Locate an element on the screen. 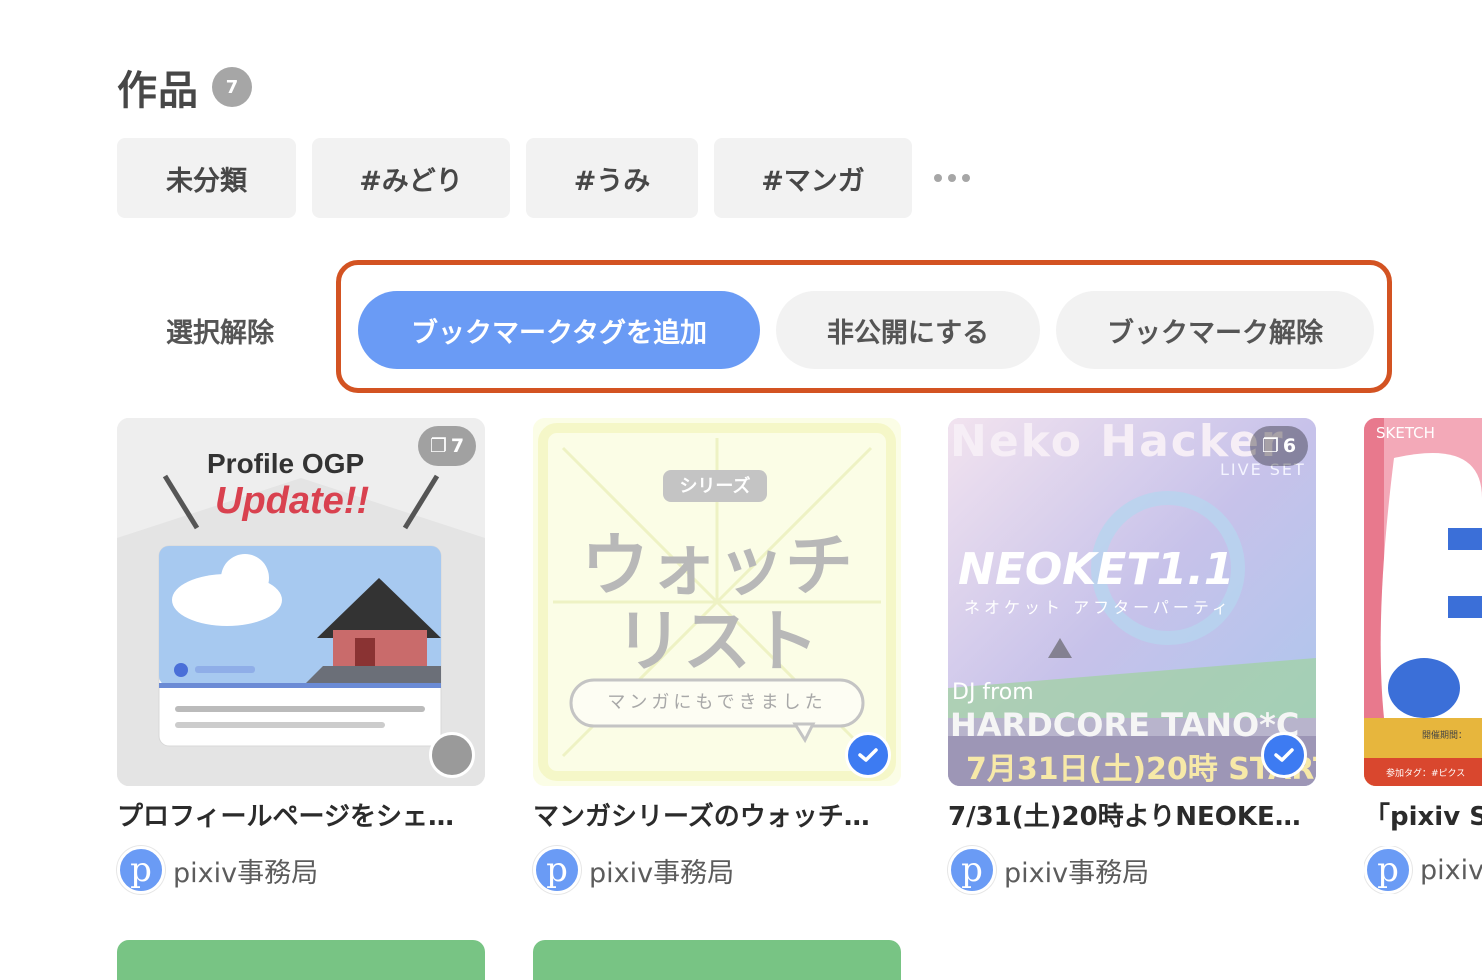  thumb-sub-text: ネオケット アフターパーティ is located at coordinates (1098, 607).